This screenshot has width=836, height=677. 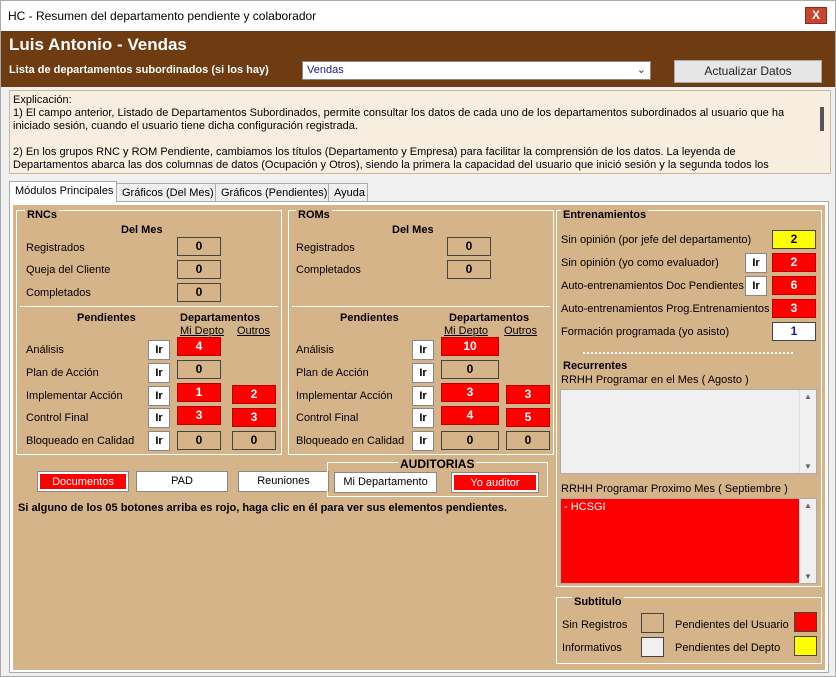 What do you see at coordinates (57, 418) in the screenshot?
I see `rnc-pending-label: Control Final` at bounding box center [57, 418].